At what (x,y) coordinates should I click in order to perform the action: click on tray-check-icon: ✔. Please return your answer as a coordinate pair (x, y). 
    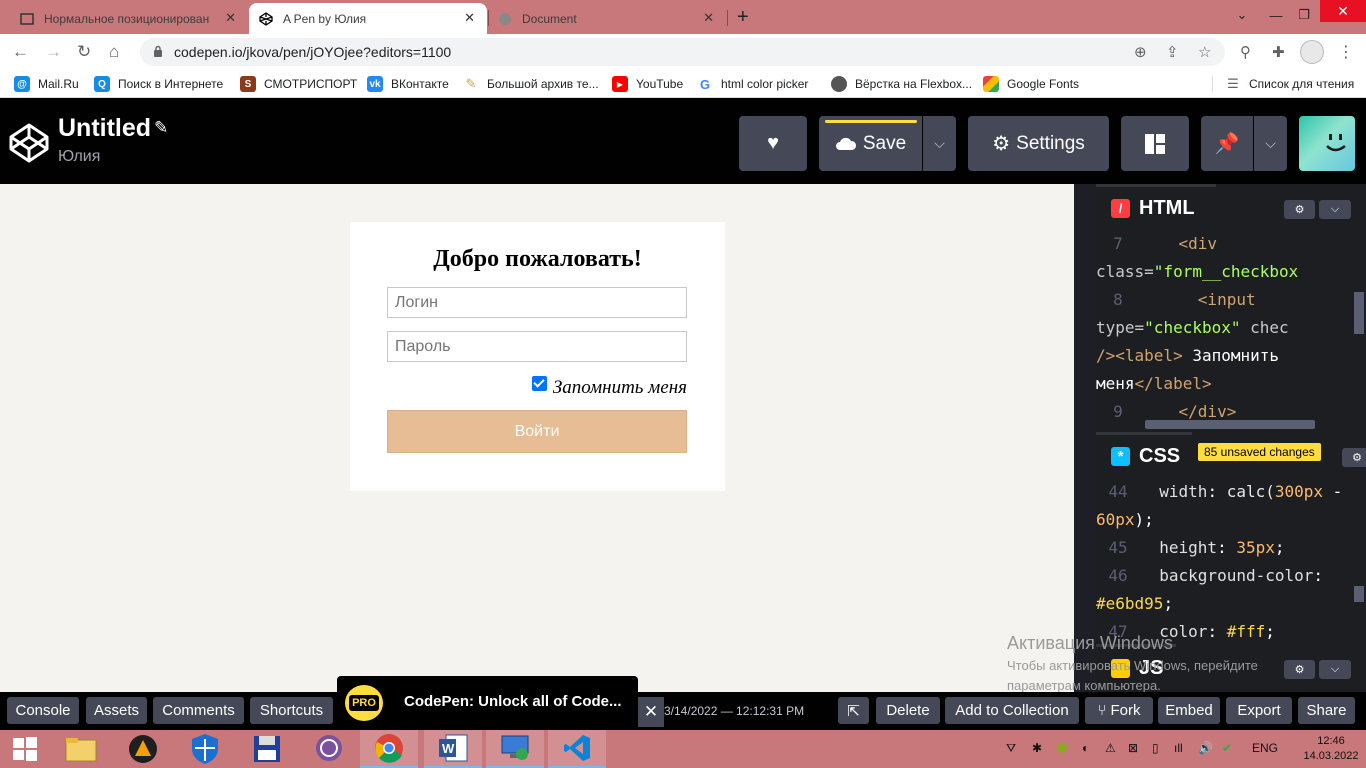
    Looking at the image, I should click on (1227, 748).